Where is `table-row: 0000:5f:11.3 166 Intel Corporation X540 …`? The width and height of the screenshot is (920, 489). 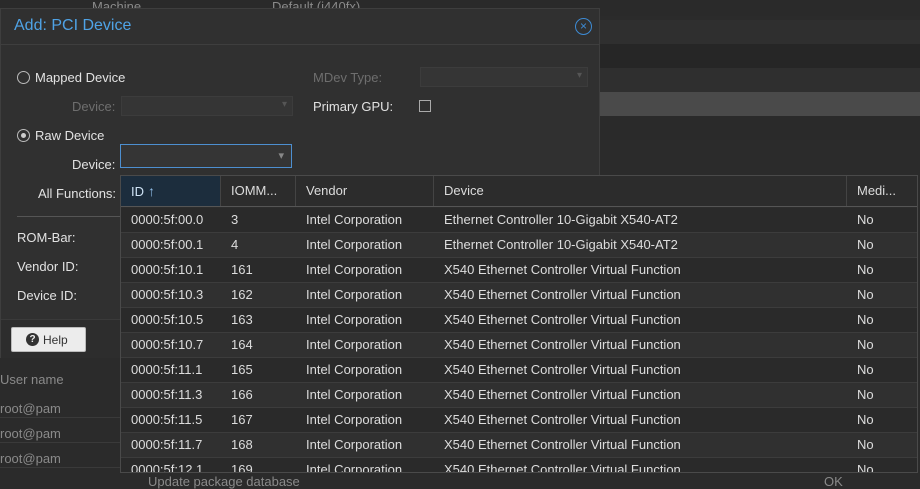 table-row: 0000:5f:11.3 166 Intel Corporation X540 … is located at coordinates (519, 395).